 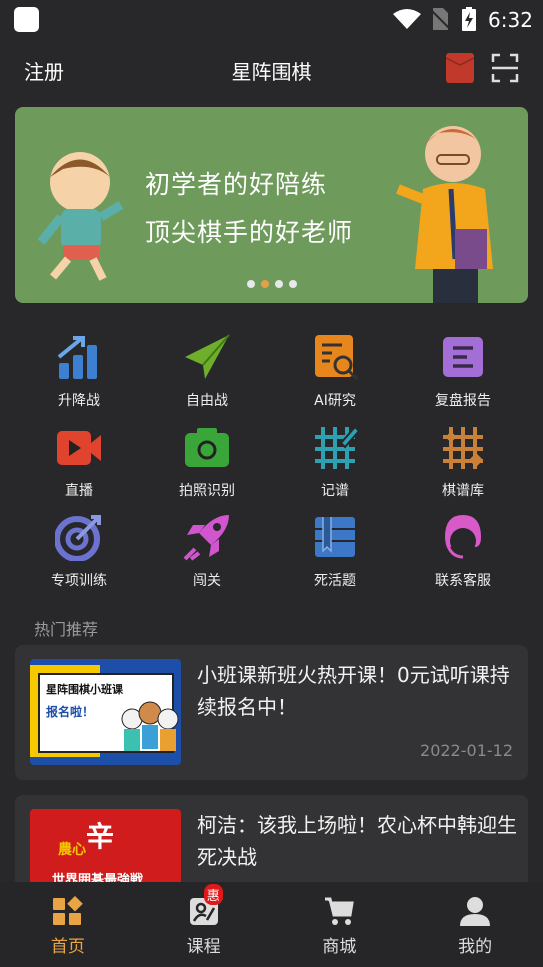 I want to click on article-title: 柯洁：该我上场啦！农心杯中韩迎生死决战, so click(x=357, y=841).